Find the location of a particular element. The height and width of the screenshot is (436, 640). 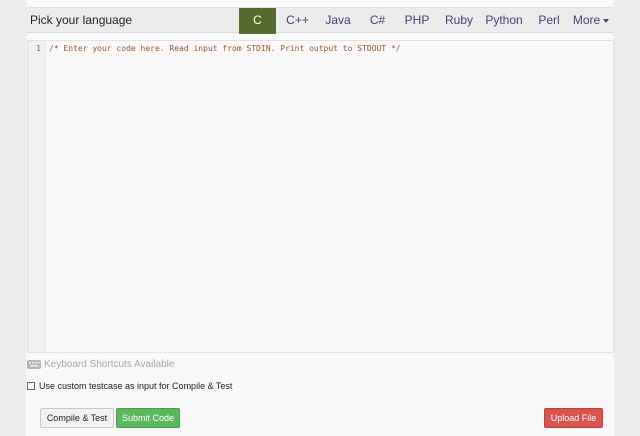

tab-language-csharp: C# is located at coordinates (377, 21).